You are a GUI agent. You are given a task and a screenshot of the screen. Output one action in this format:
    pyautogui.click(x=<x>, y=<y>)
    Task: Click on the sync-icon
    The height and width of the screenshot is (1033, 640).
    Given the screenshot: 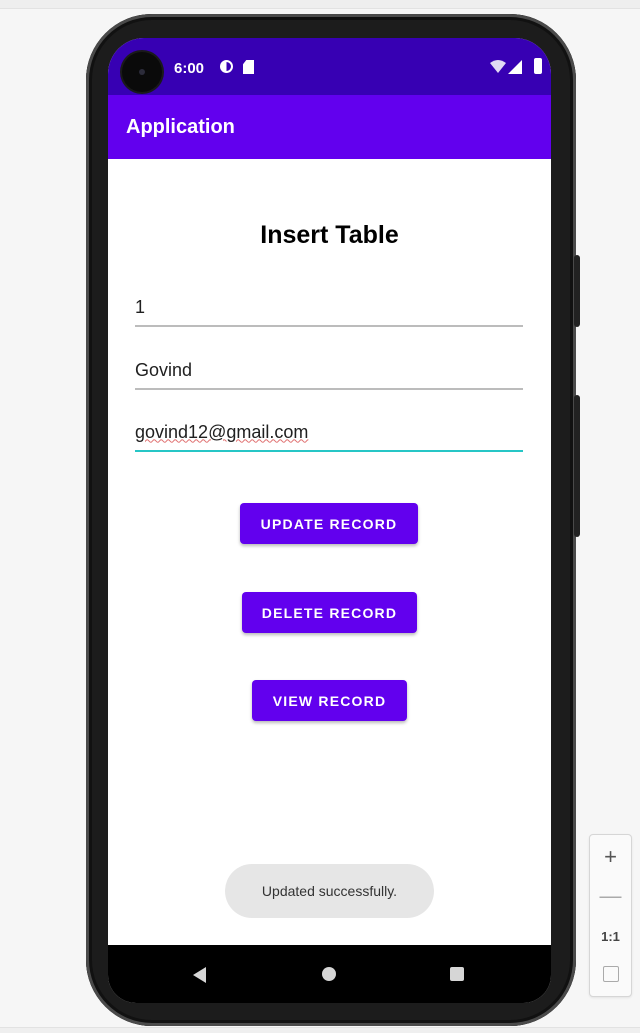 What is the action you would take?
    pyautogui.click(x=226, y=66)
    